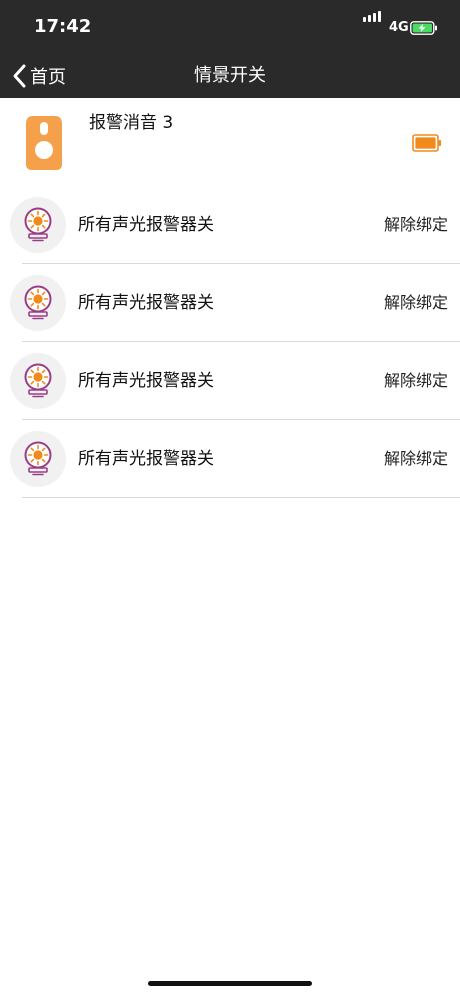 The width and height of the screenshot is (460, 996). What do you see at coordinates (423, 28) in the screenshot?
I see `battery-charging-icon` at bounding box center [423, 28].